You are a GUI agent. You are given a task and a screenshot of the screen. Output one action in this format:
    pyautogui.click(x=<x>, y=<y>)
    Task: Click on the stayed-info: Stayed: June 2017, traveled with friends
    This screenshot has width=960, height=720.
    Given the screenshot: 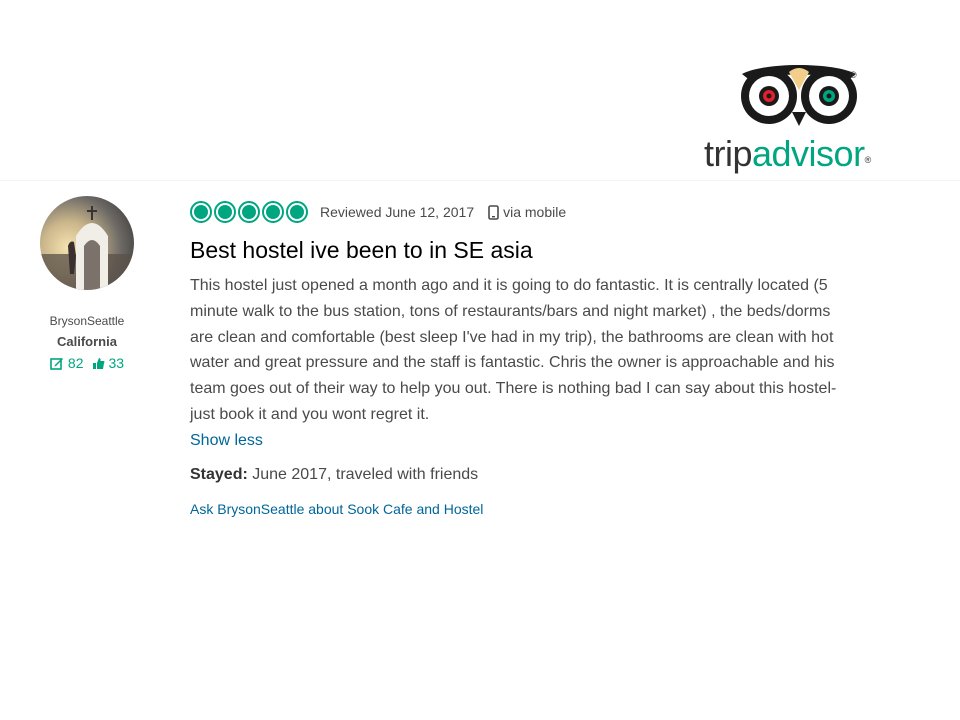 What is the action you would take?
    pyautogui.click(x=520, y=475)
    